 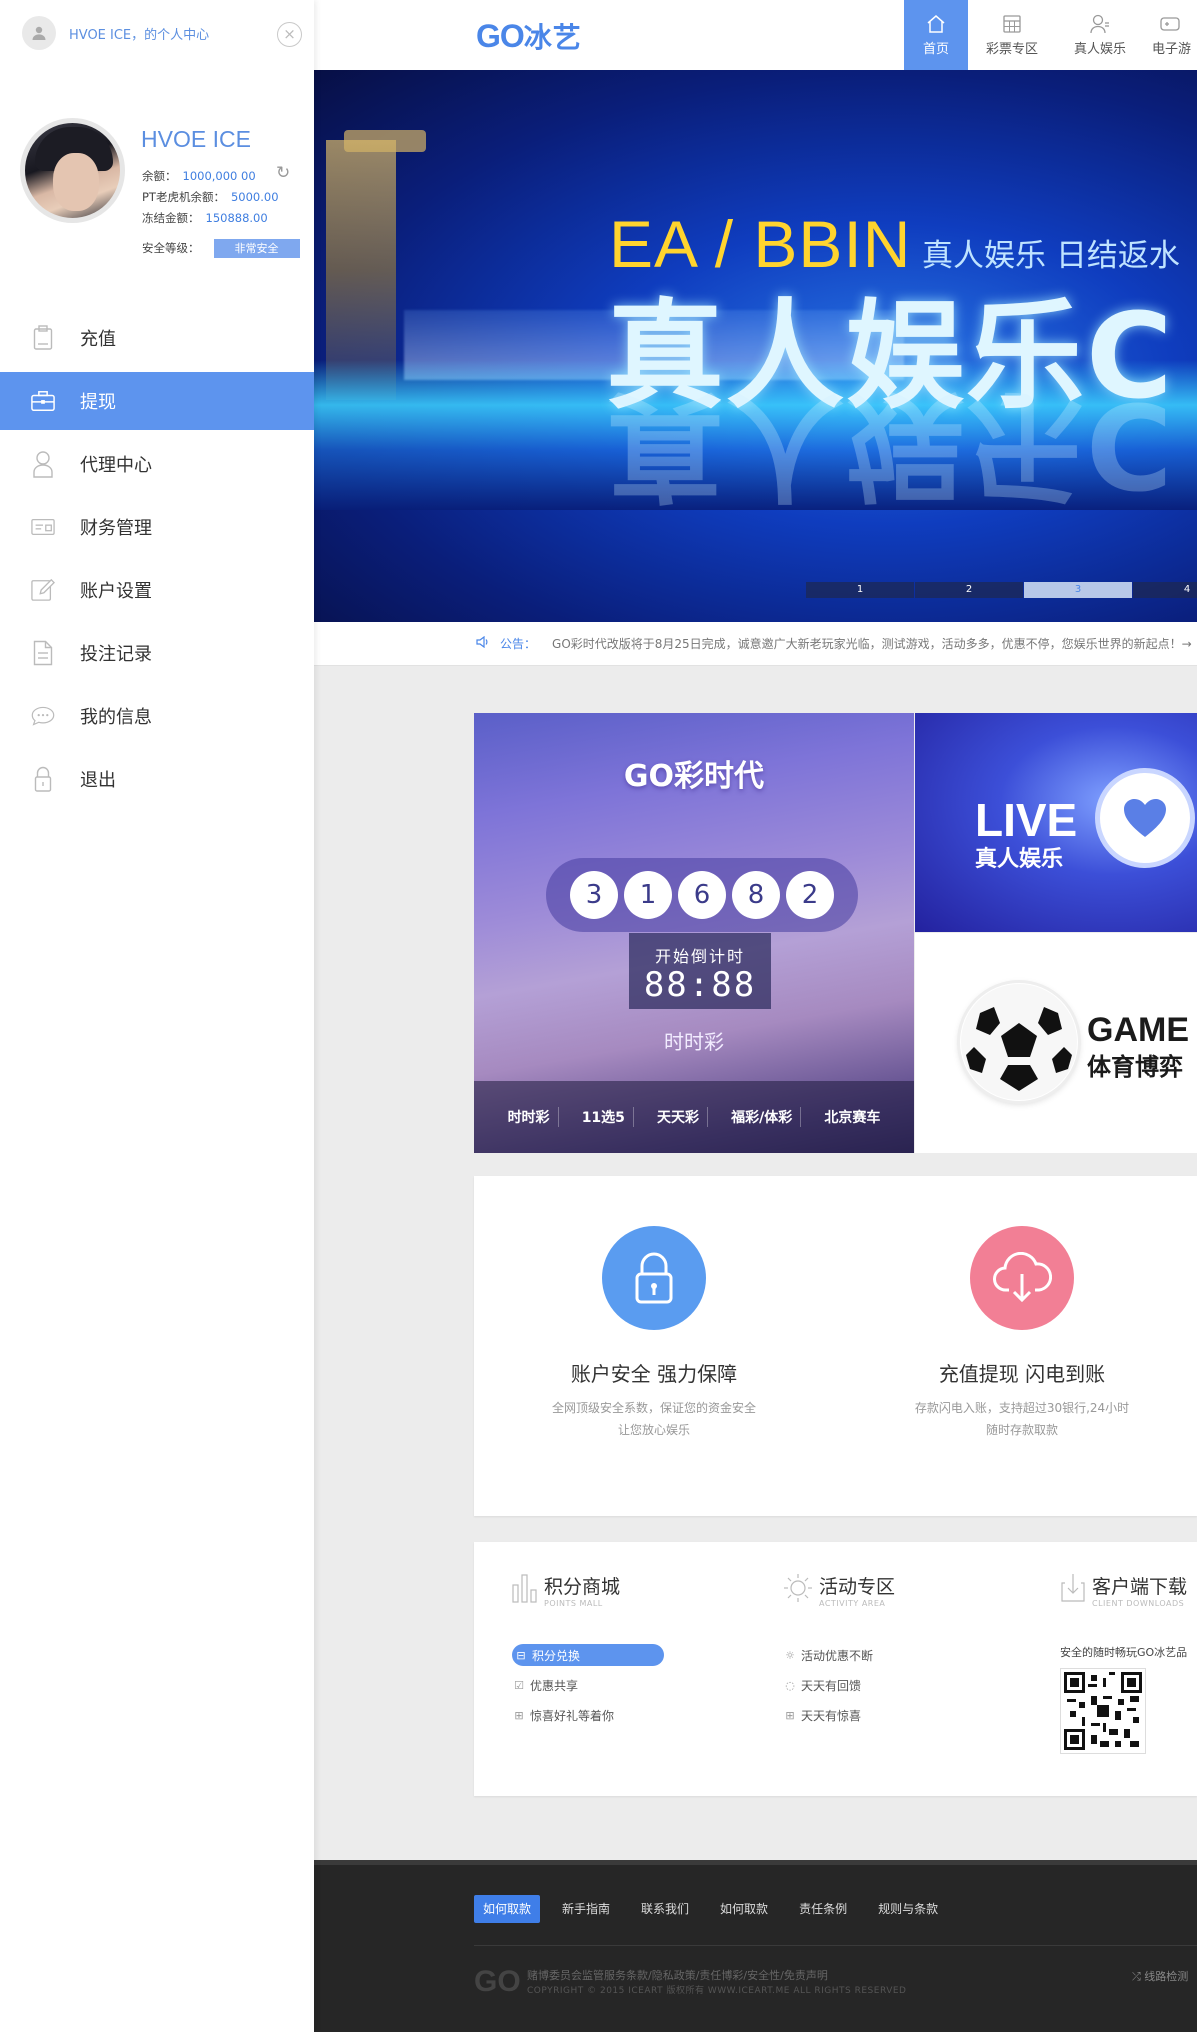 What do you see at coordinates (852, 1603) in the screenshot?
I see `activity-subtitle: ACTIVITY AREA` at bounding box center [852, 1603].